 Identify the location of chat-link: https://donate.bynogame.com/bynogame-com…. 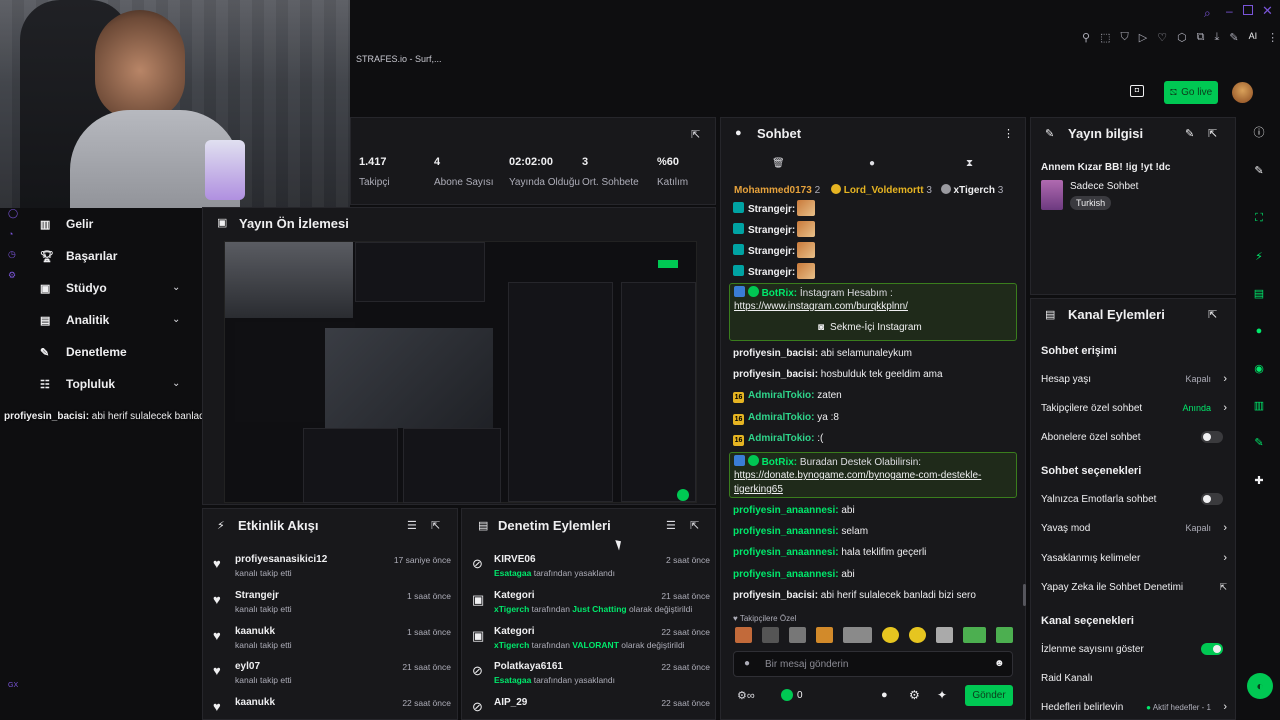
(857, 475).